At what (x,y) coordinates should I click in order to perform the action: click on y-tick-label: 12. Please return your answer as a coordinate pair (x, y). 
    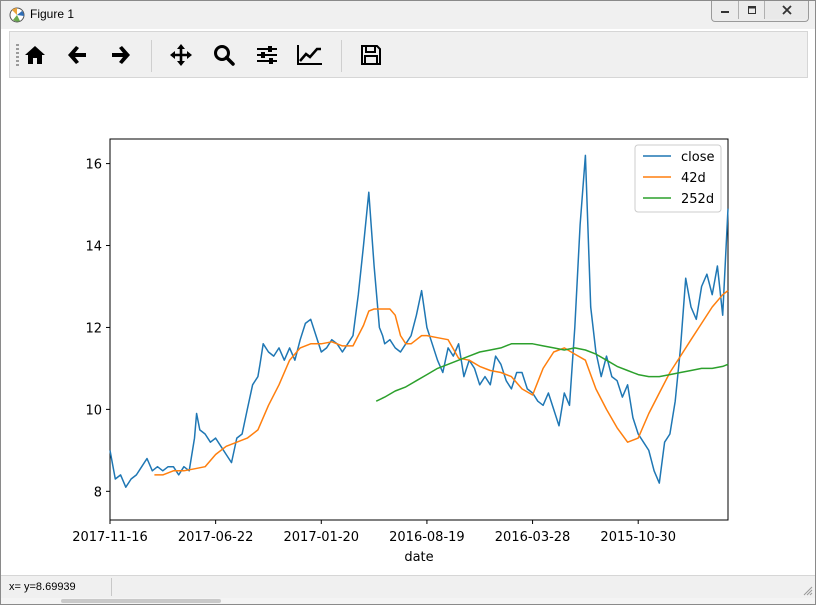
    Looking at the image, I should click on (93, 328).